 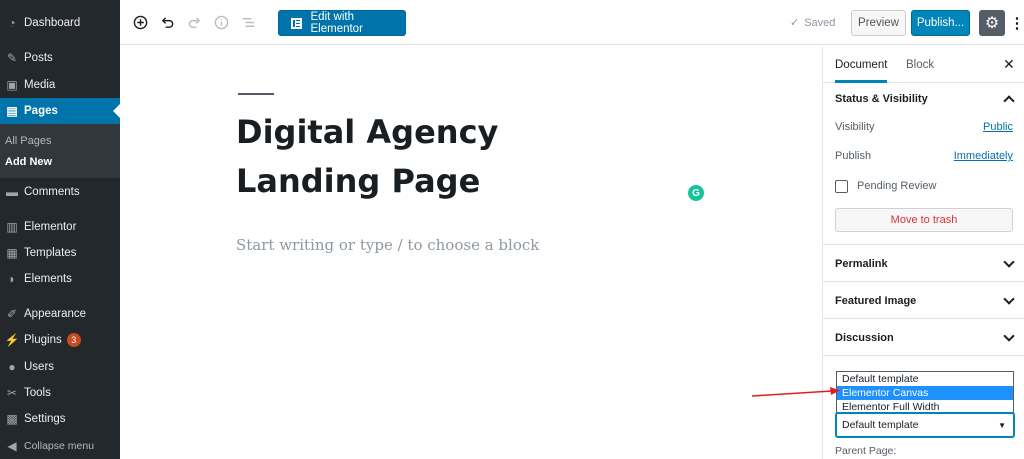 What do you see at coordinates (60, 393) in the screenshot?
I see `sidebar-item-tools: ✂ Tools` at bounding box center [60, 393].